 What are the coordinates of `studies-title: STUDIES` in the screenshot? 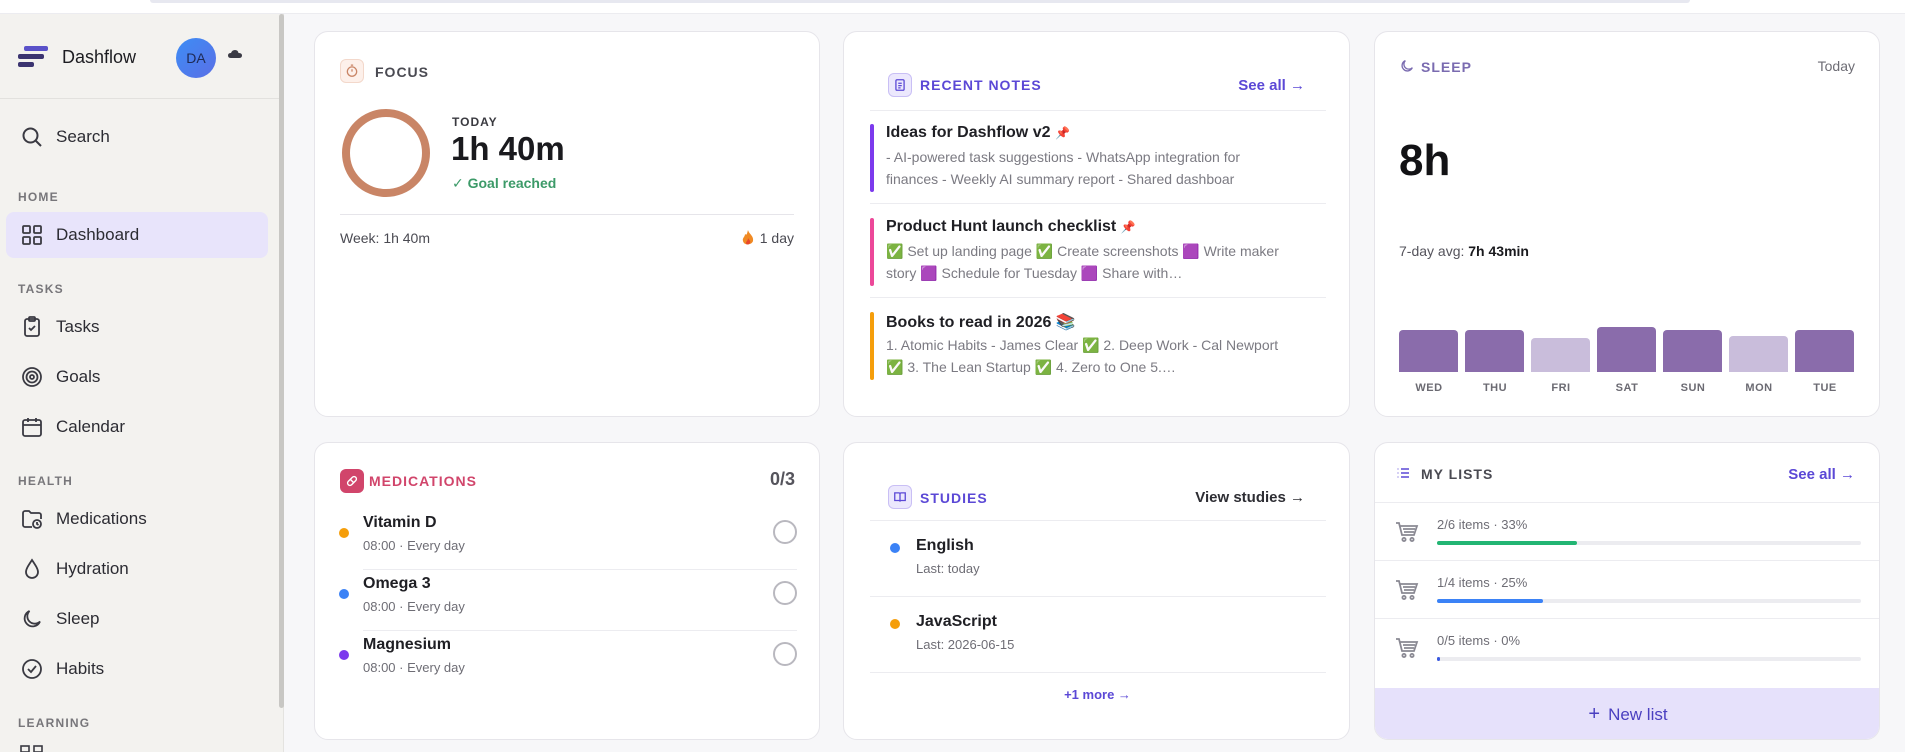 It's located at (954, 498).